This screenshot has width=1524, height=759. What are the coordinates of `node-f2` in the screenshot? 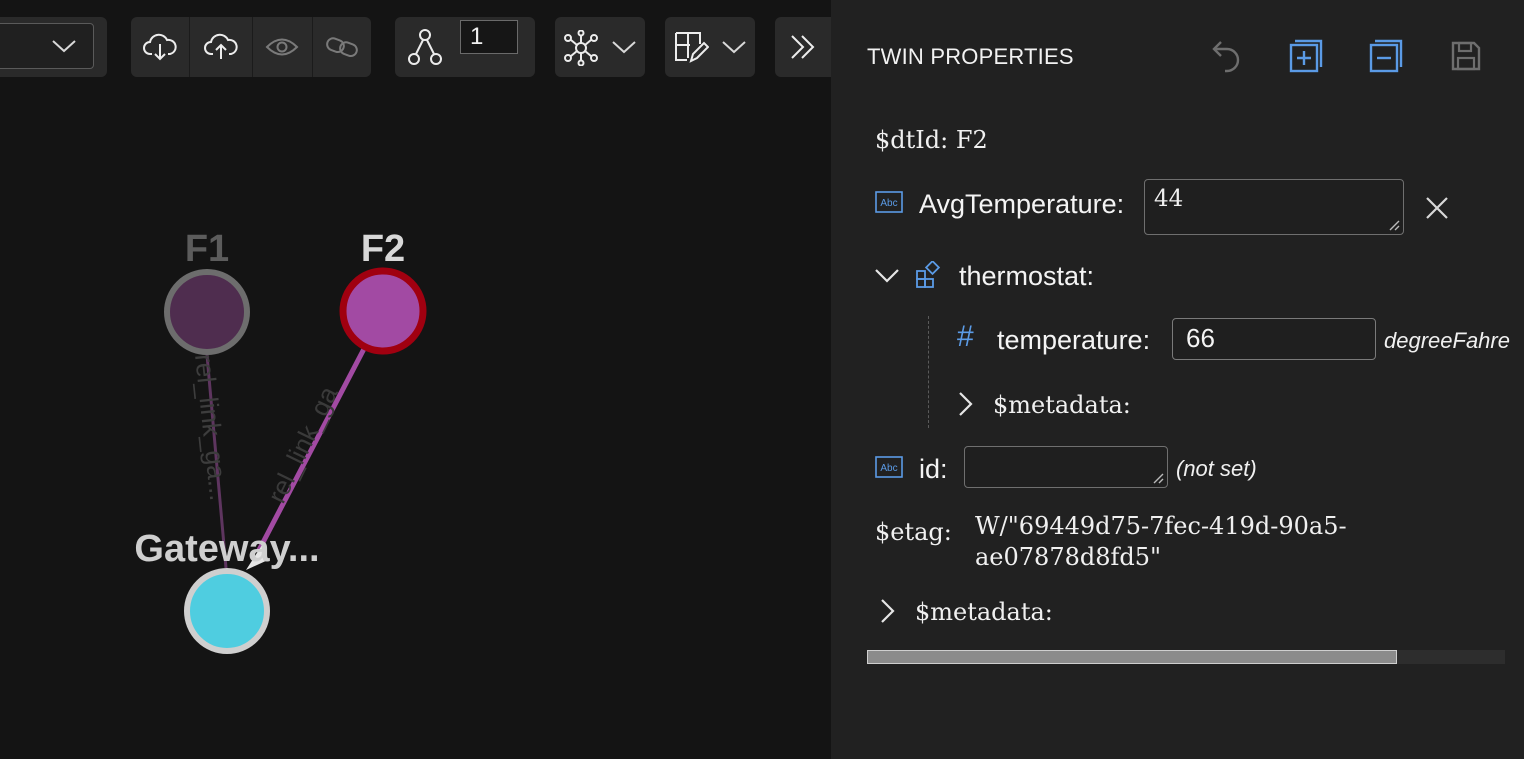 It's located at (383, 311).